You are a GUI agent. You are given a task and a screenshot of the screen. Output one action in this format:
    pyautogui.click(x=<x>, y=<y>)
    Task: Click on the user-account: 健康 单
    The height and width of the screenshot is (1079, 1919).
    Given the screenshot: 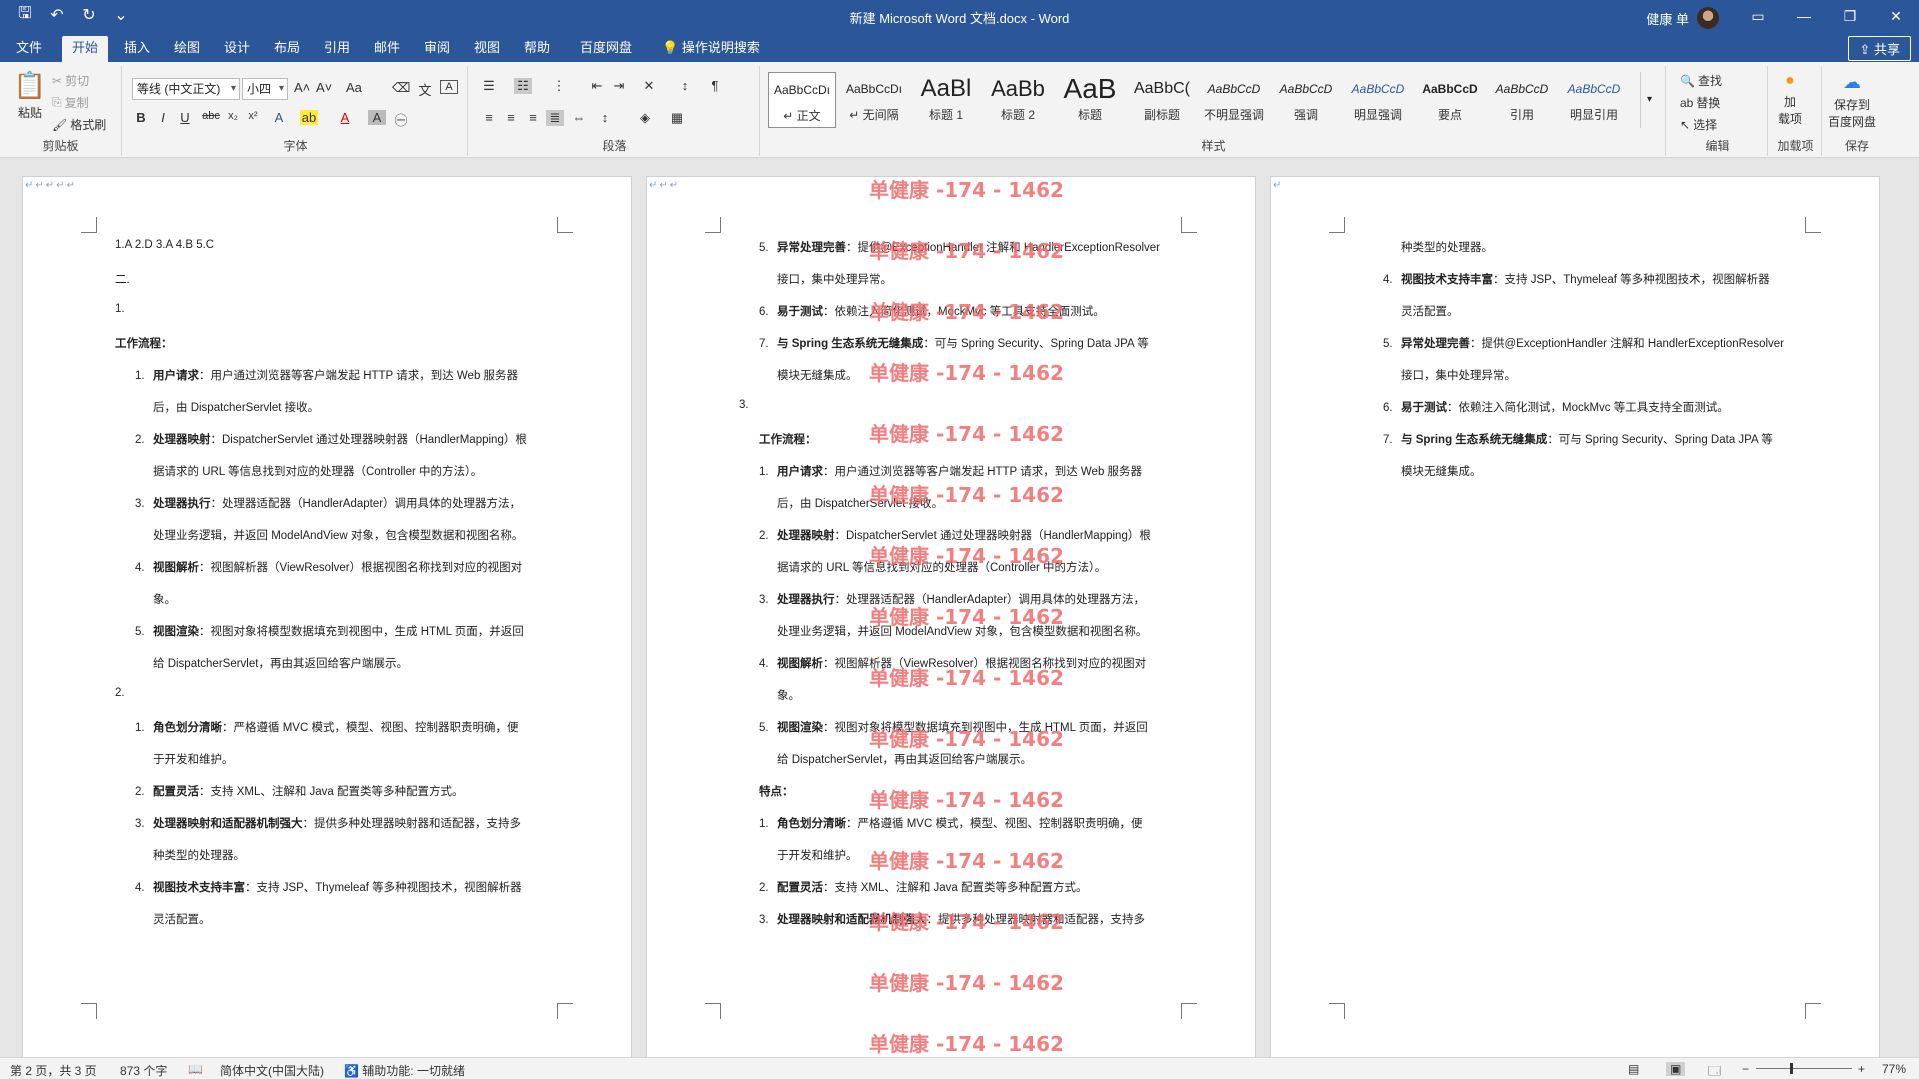 What is the action you would take?
    pyautogui.click(x=1682, y=18)
    